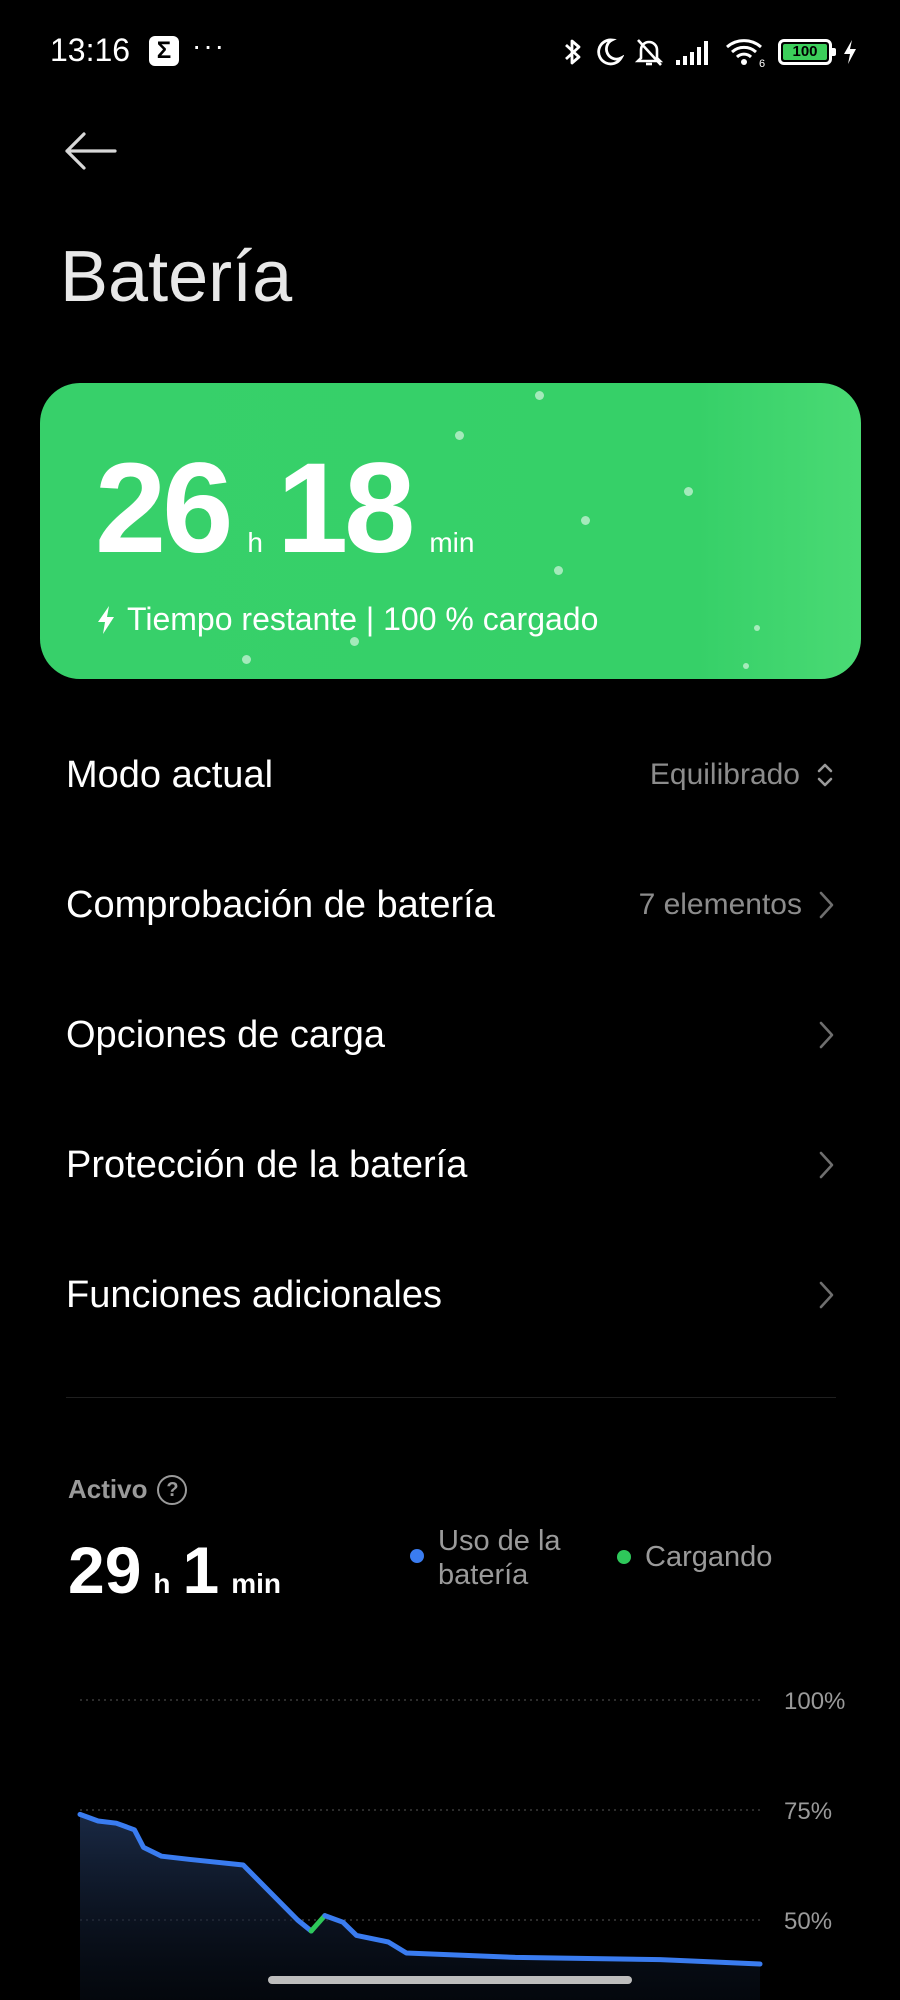  I want to click on battery-icon: 100, so click(807, 52).